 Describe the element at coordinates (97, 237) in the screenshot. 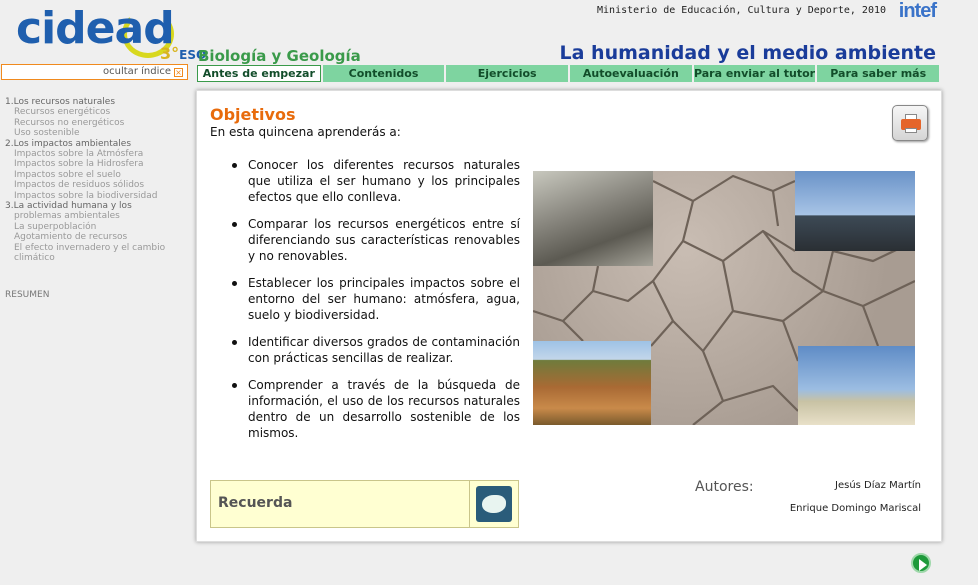

I see `sidebar-item: Agotamiento de recursos` at that location.